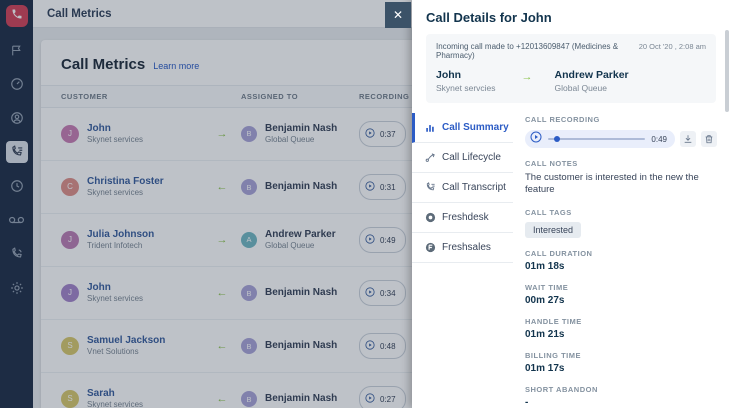 The width and height of the screenshot is (730, 408). Describe the element at coordinates (545, 266) in the screenshot. I see `field-value: 01m 18s` at that location.